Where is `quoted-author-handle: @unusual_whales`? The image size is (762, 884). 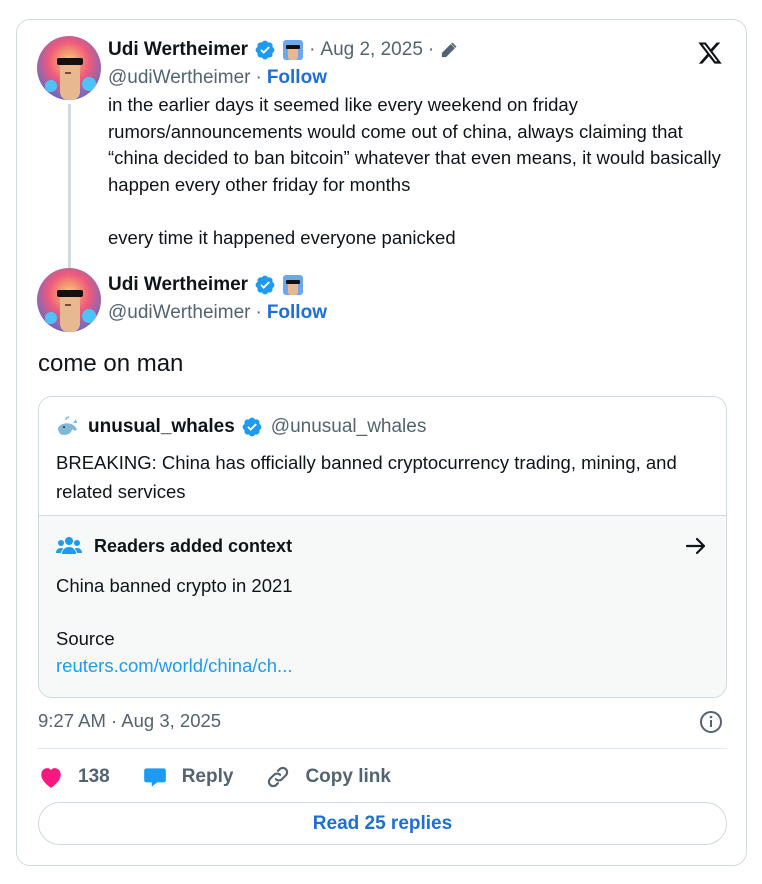 quoted-author-handle: @unusual_whales is located at coordinates (349, 427).